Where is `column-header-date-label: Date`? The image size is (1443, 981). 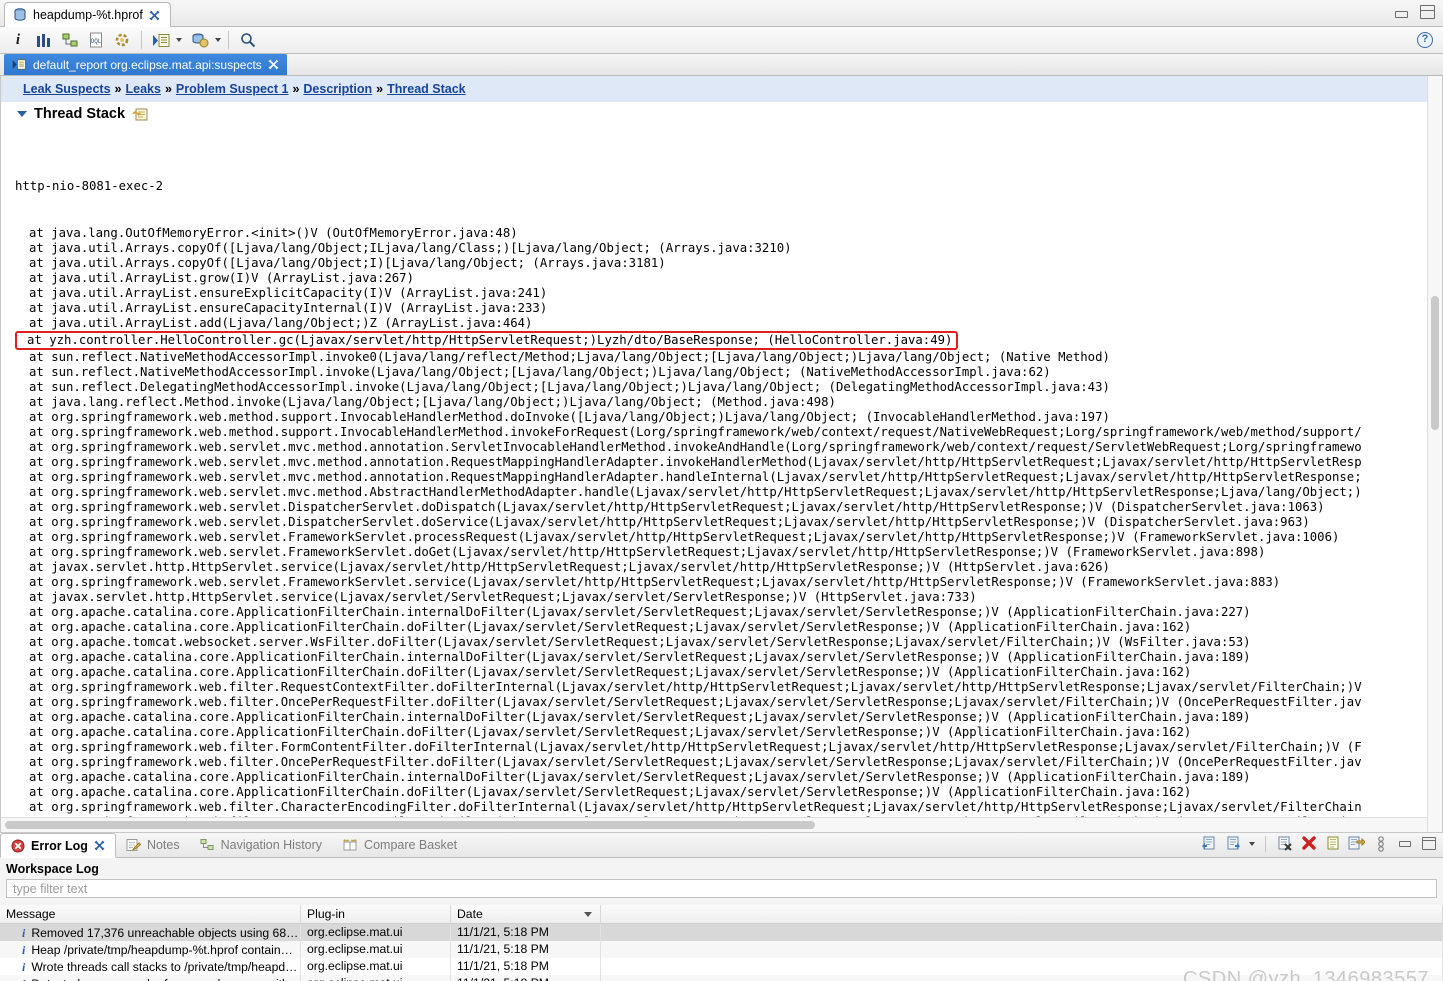
column-header-date-label: Date is located at coordinates (470, 914).